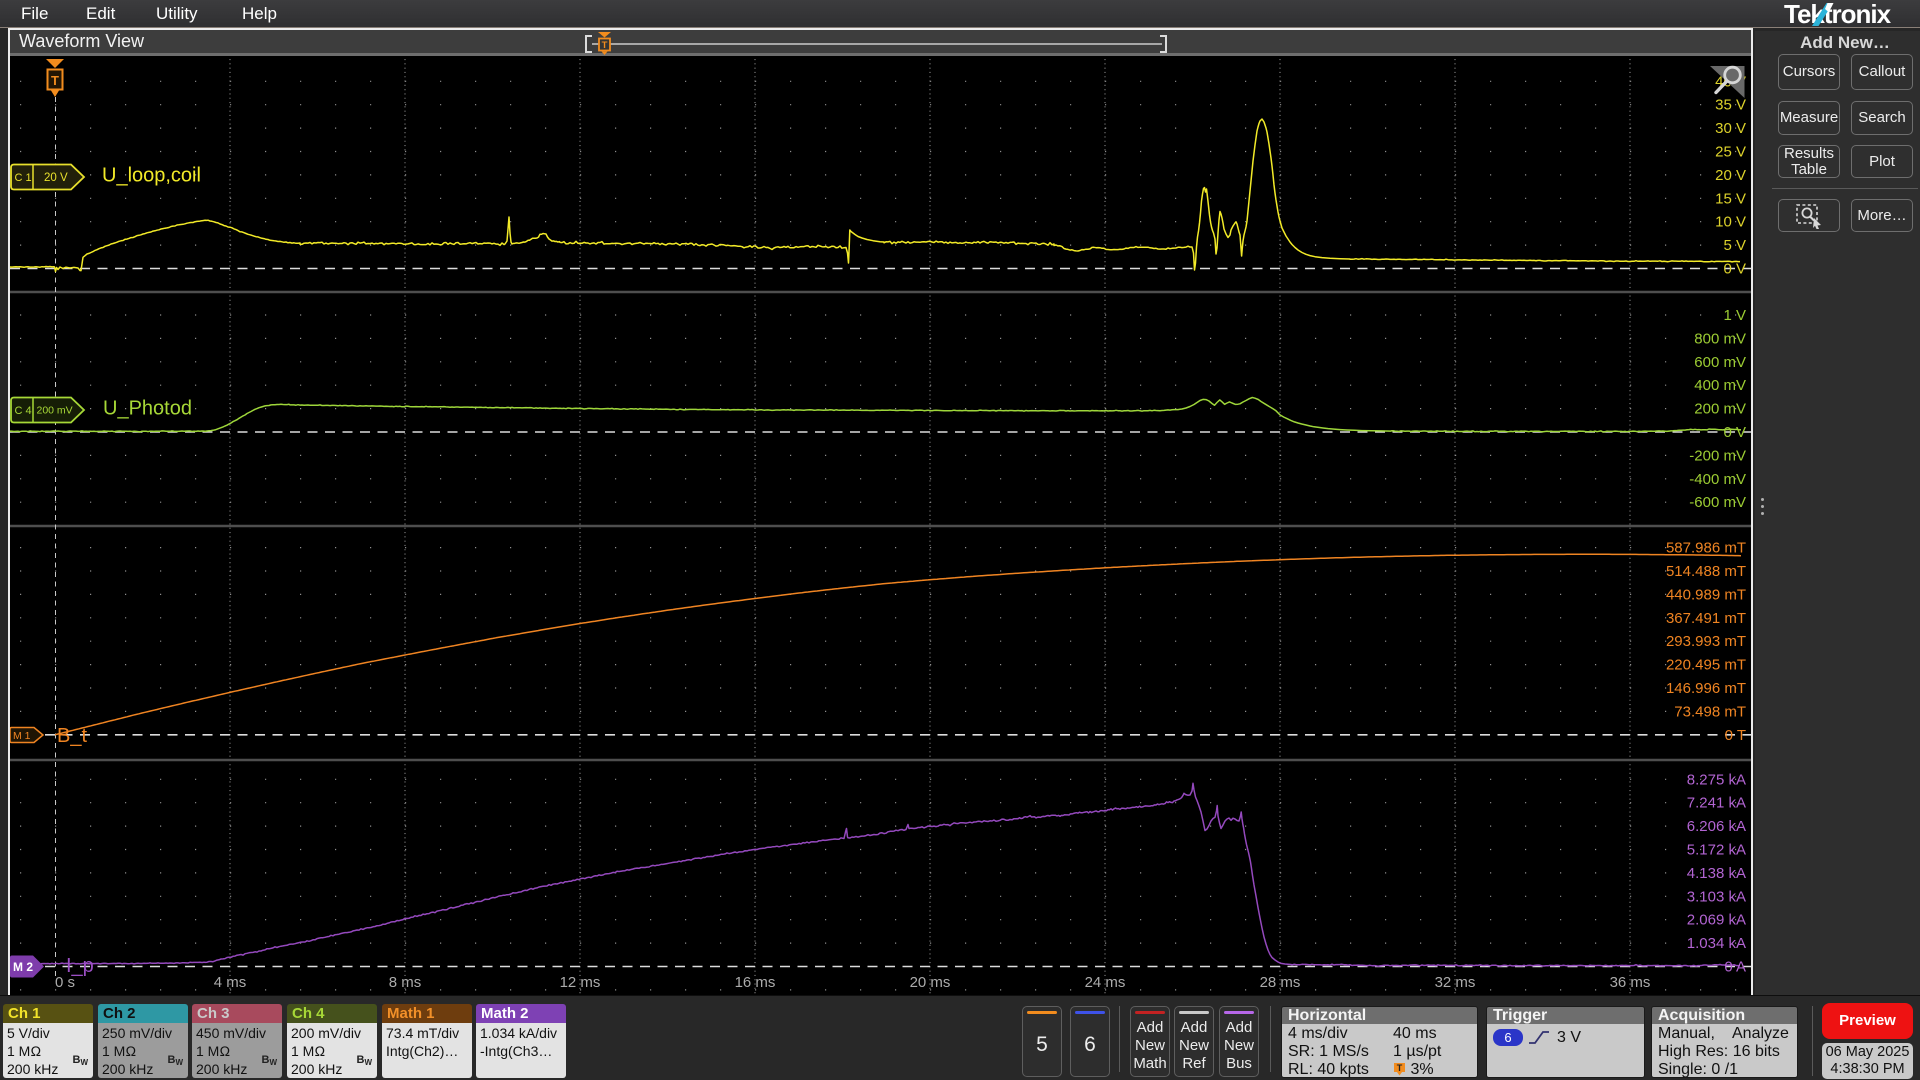 This screenshot has width=1920, height=1080. I want to click on svg-text: 440.989 mT, so click(1706, 594).